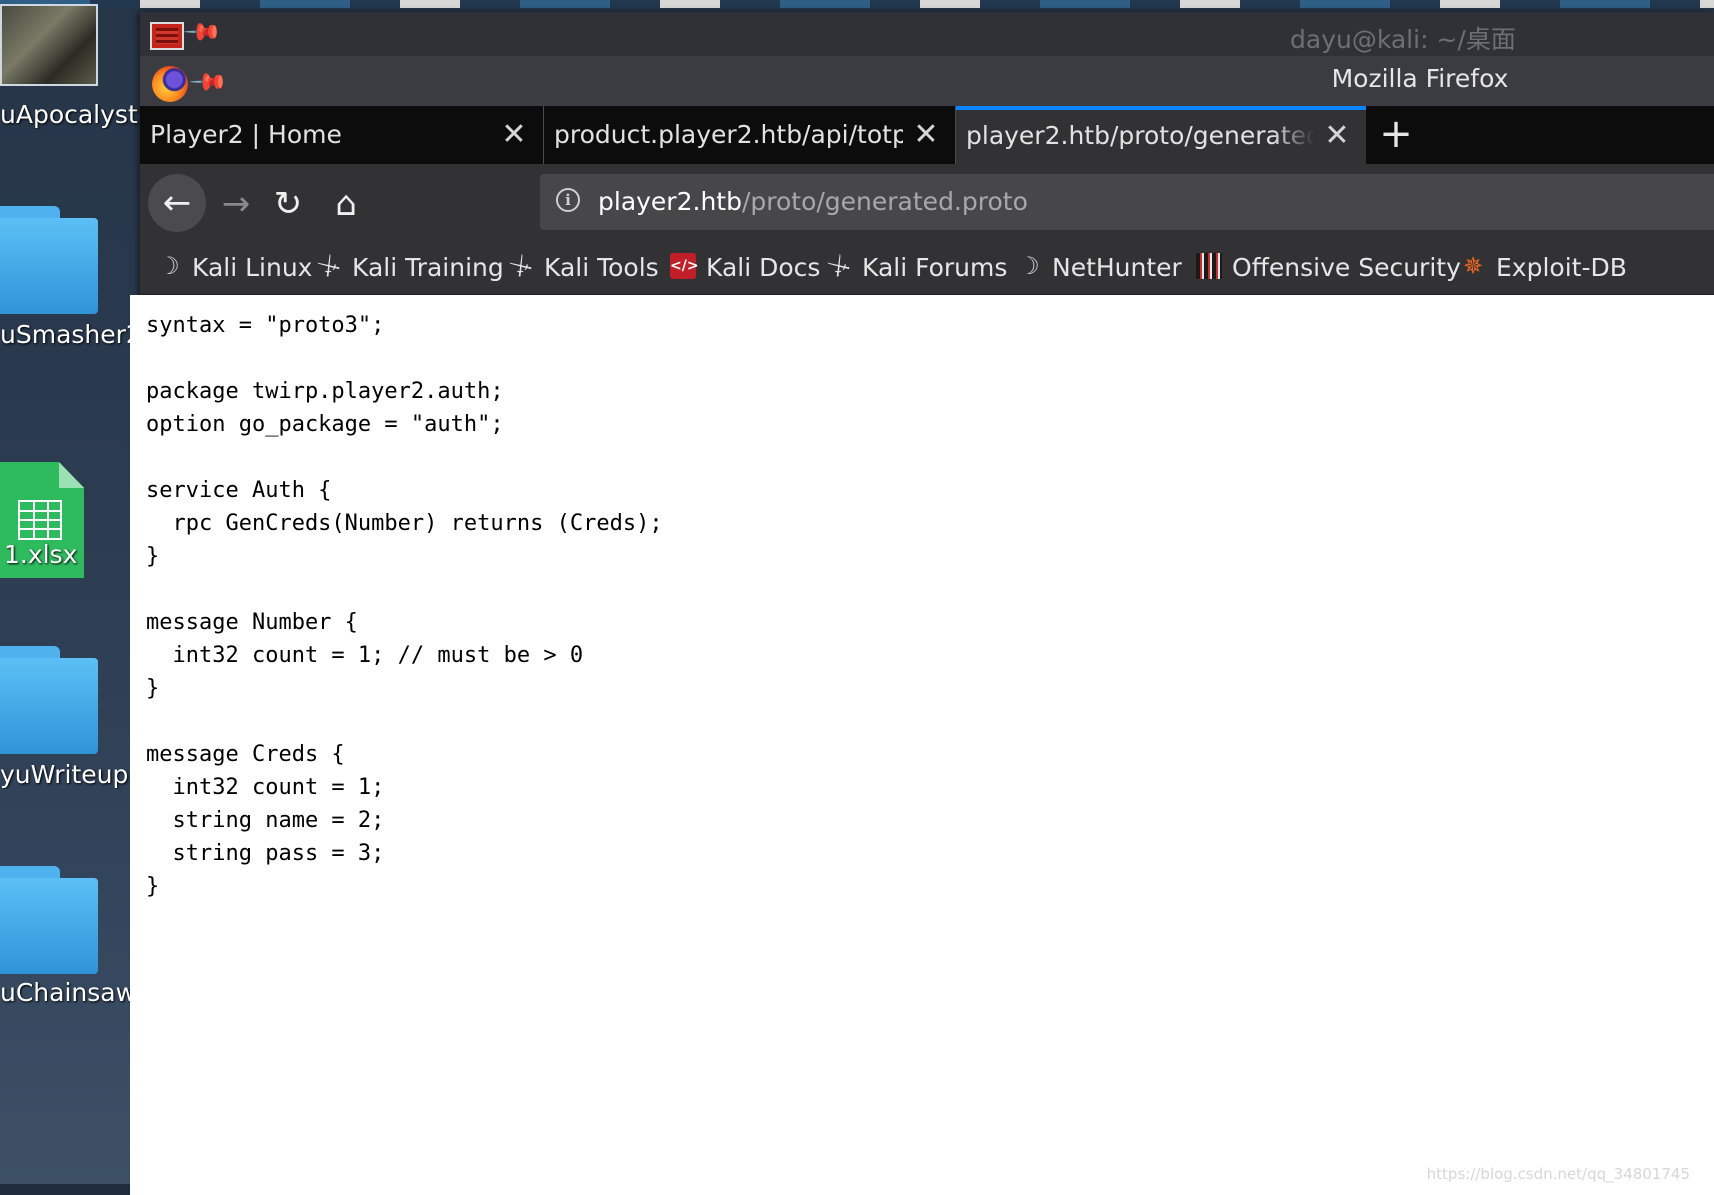 Image resolution: width=1714 pixels, height=1195 pixels. What do you see at coordinates (288, 204) in the screenshot?
I see `reload-icon: ↻` at bounding box center [288, 204].